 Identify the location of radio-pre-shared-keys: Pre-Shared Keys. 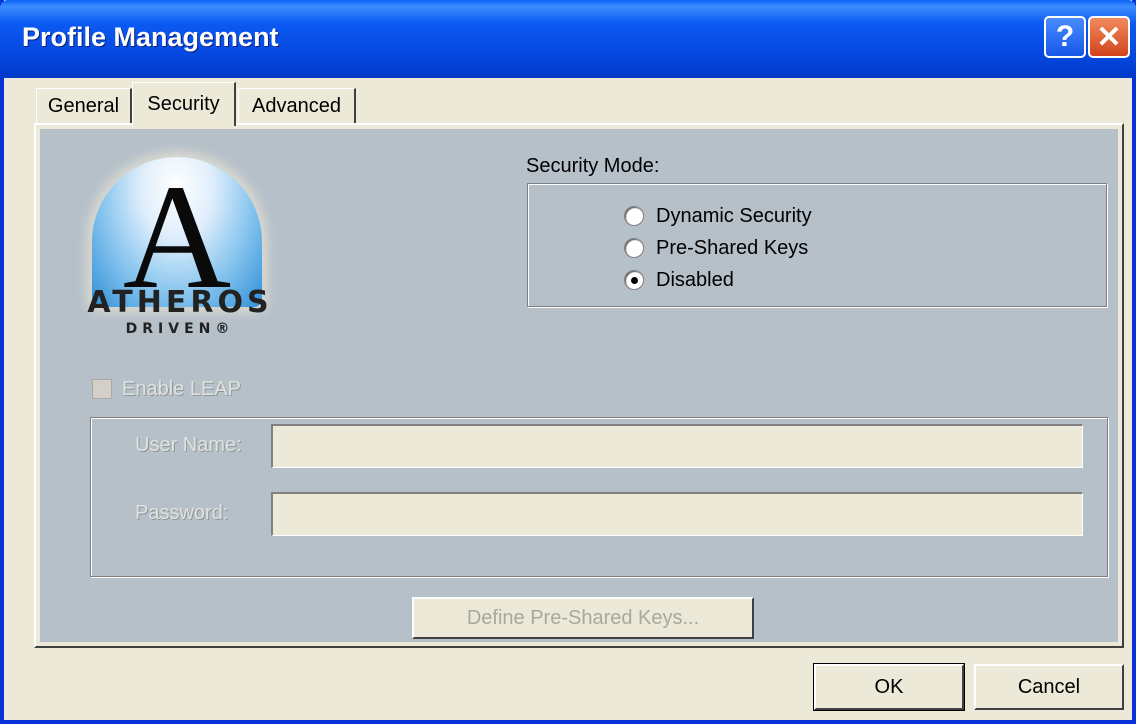
(716, 248).